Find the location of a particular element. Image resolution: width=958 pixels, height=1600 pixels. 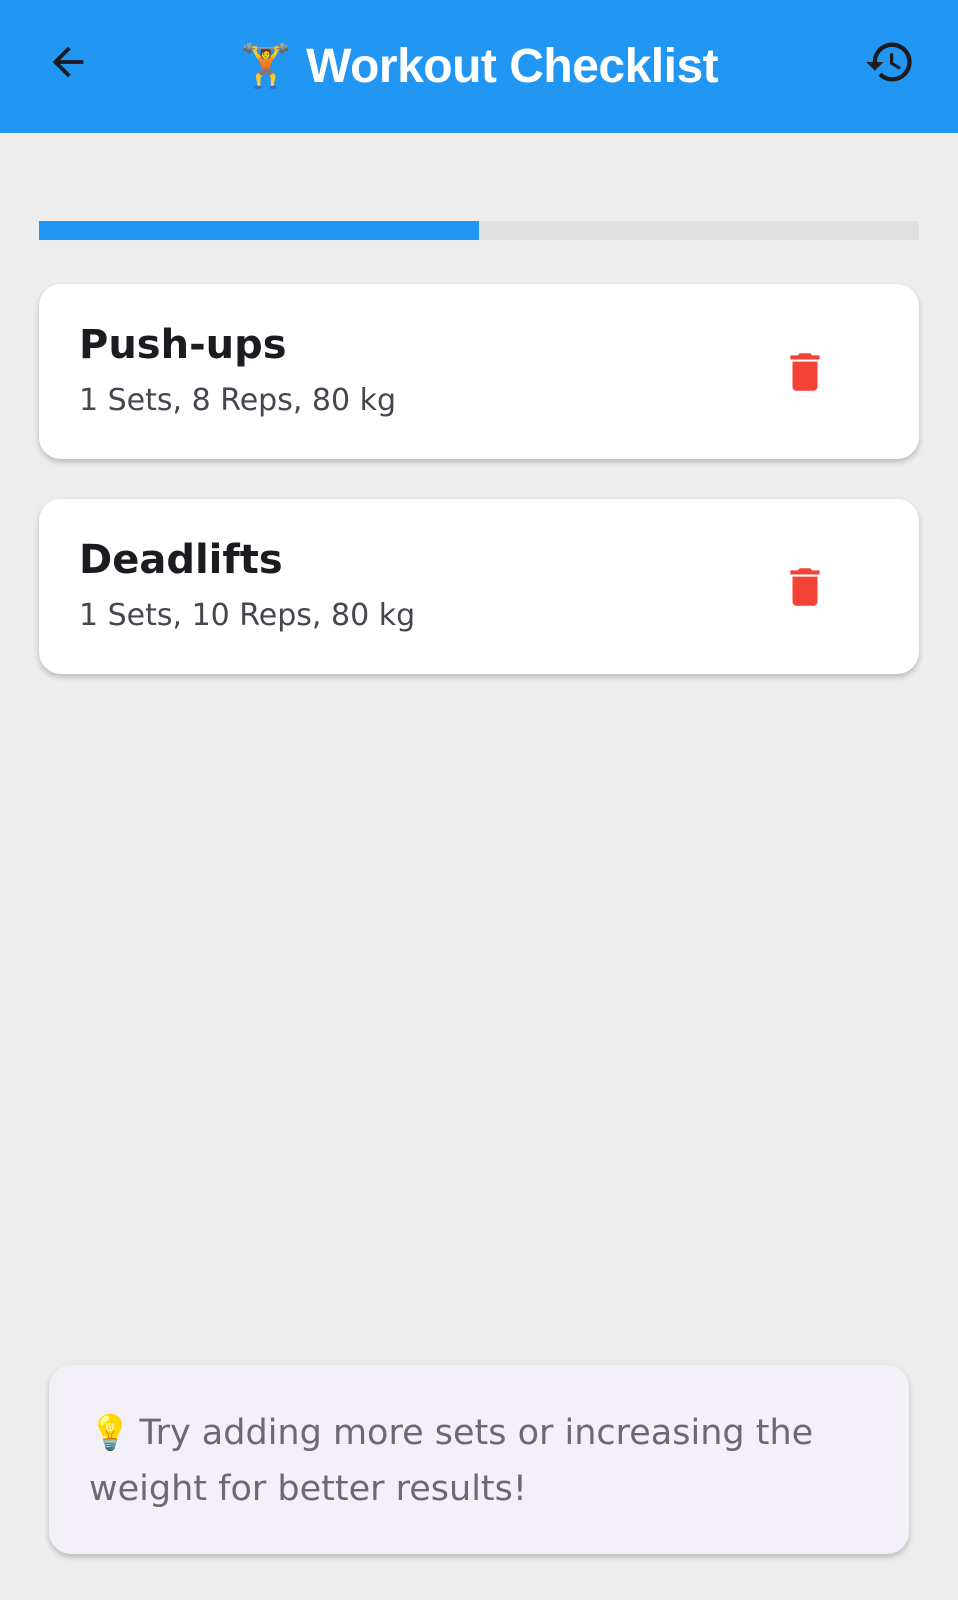

lightbulb-icon: 💡 is located at coordinates (110, 1433).